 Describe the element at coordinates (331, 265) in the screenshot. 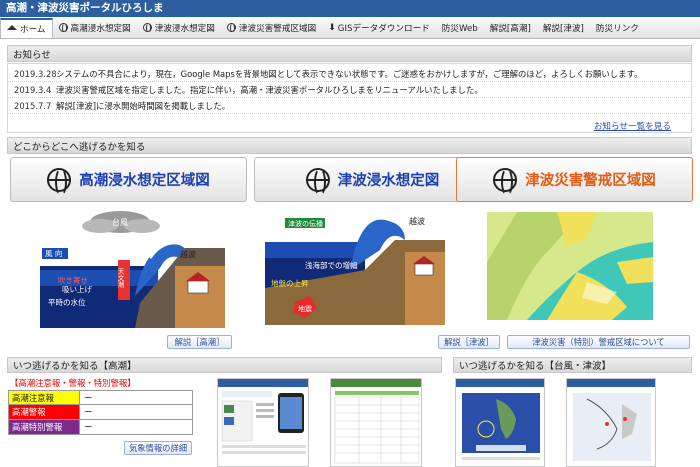

I see `shallow-amplify-label: 浅海部での増幅` at that location.